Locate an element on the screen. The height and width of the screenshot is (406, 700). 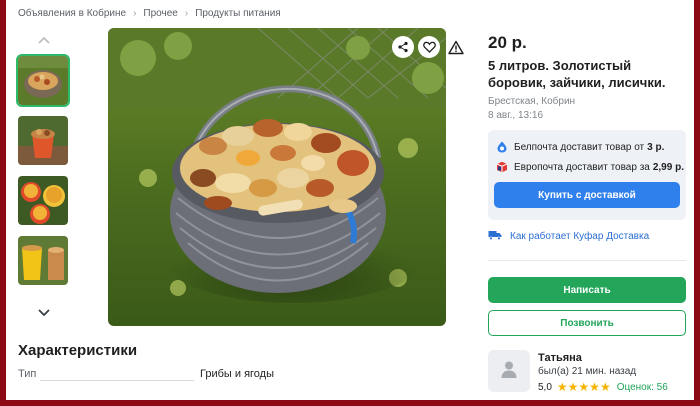
avatar is located at coordinates (509, 371).